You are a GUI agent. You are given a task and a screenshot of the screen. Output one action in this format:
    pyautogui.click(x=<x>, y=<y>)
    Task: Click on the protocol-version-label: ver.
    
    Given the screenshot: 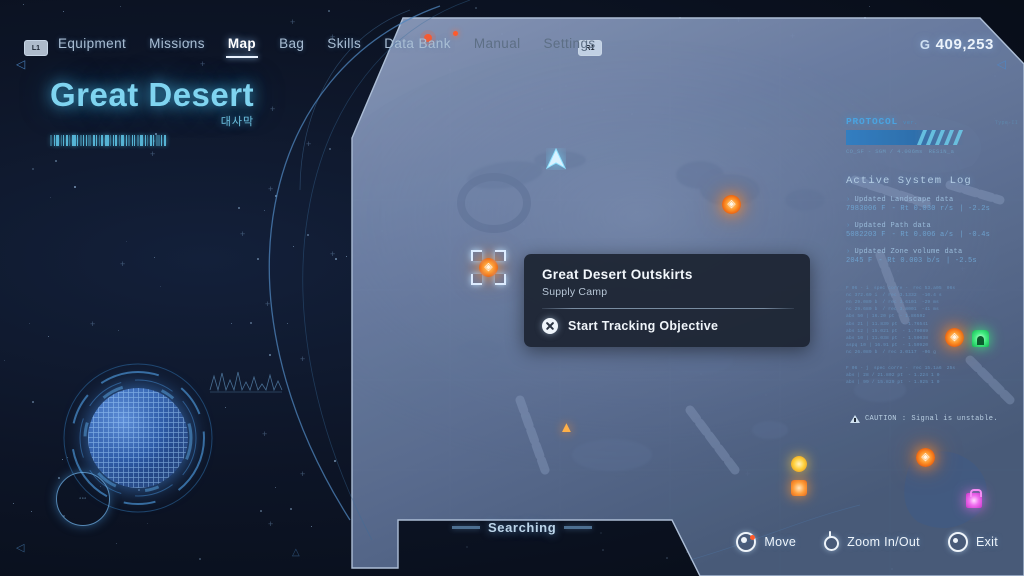 What is the action you would take?
    pyautogui.click(x=910, y=122)
    